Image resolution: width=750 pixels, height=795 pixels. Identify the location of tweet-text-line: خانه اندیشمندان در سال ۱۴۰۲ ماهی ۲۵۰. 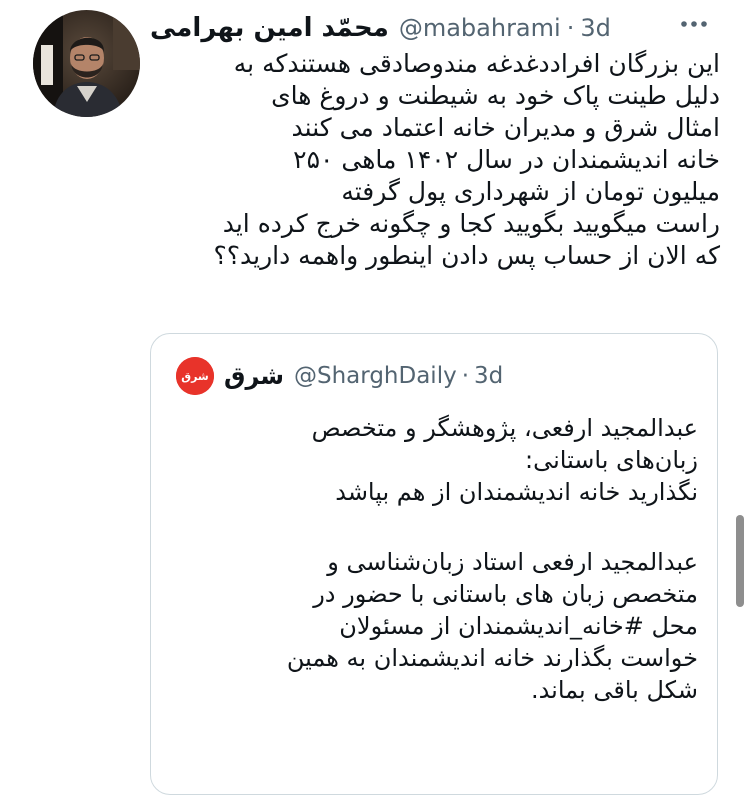
(506, 159).